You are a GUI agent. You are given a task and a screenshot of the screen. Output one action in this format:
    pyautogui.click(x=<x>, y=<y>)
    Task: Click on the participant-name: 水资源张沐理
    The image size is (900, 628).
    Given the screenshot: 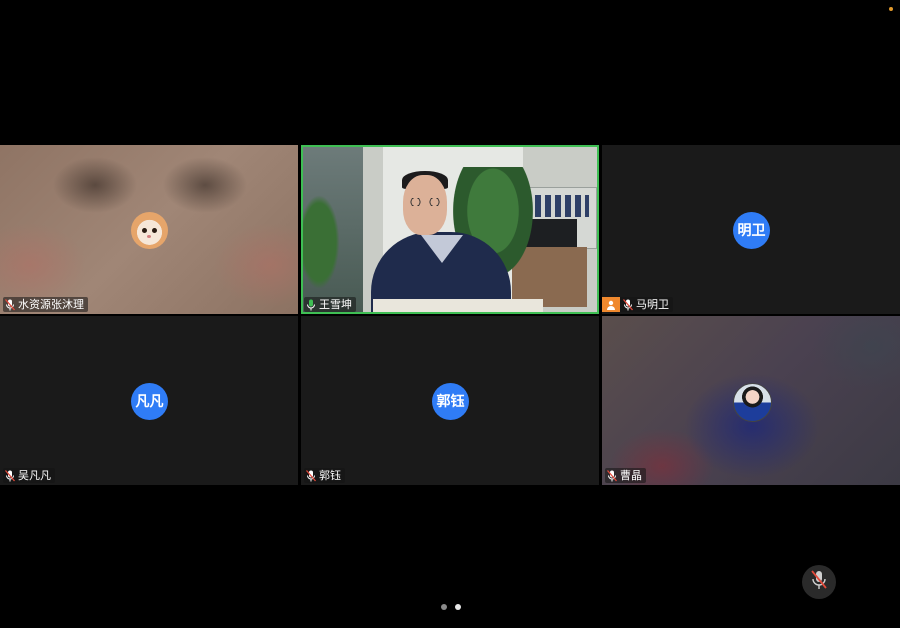 What is the action you would take?
    pyautogui.click(x=51, y=304)
    